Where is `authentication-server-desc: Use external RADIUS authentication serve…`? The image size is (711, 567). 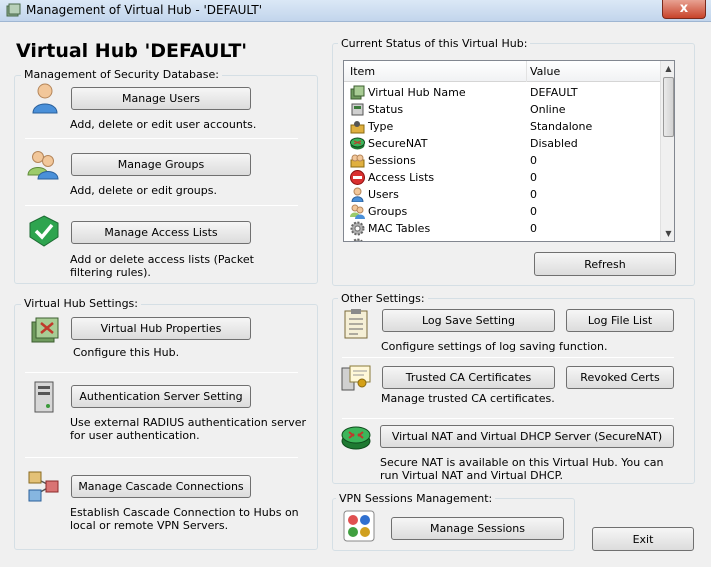 authentication-server-desc: Use external RADIUS authentication serve… is located at coordinates (188, 429).